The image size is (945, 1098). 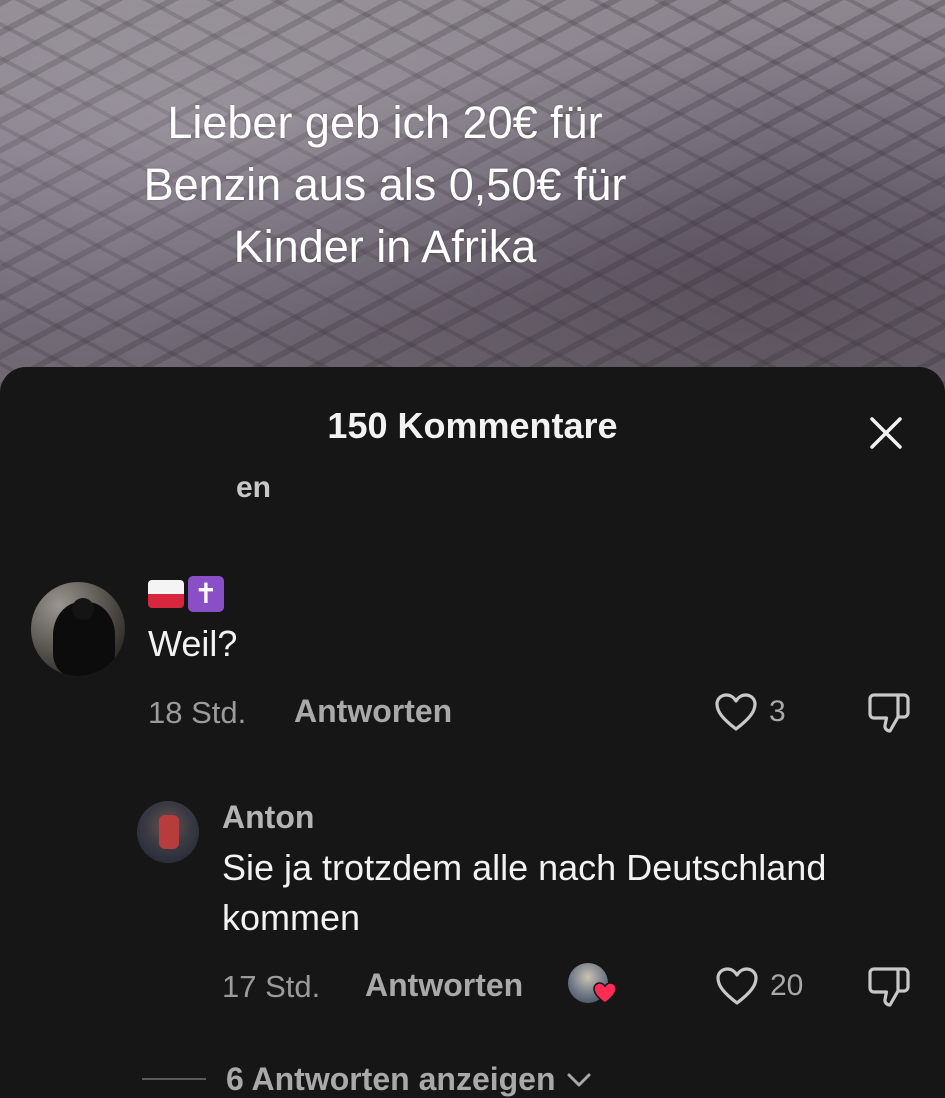 I want to click on reply-dislike-button, so click(x=888, y=989).